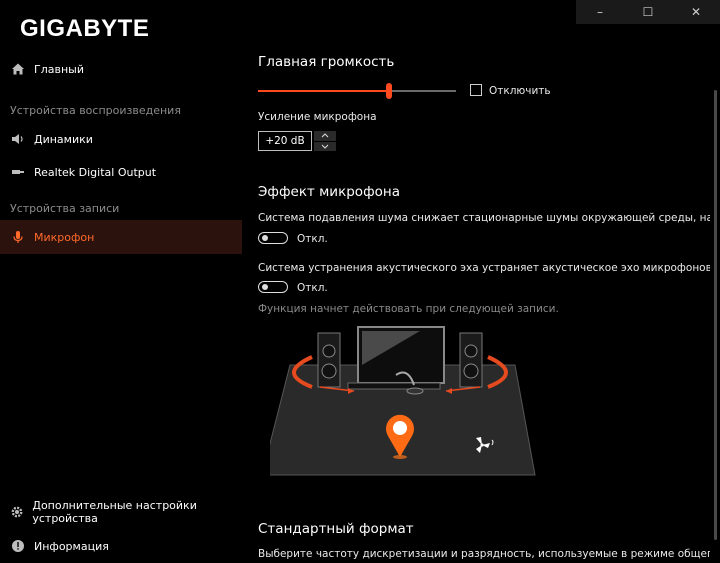 The height and width of the screenshot is (563, 720). I want to click on gear-icon, so click(17, 512).